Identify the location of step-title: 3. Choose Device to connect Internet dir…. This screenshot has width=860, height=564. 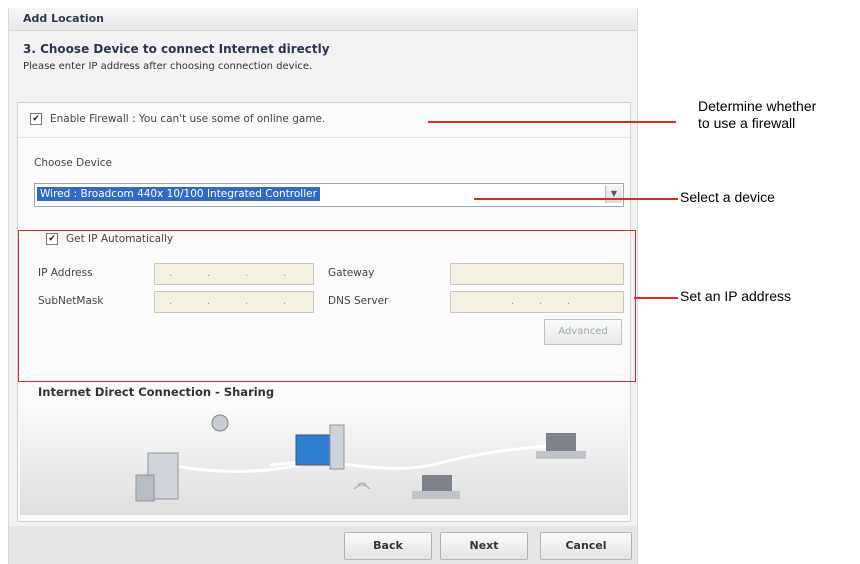
(176, 49).